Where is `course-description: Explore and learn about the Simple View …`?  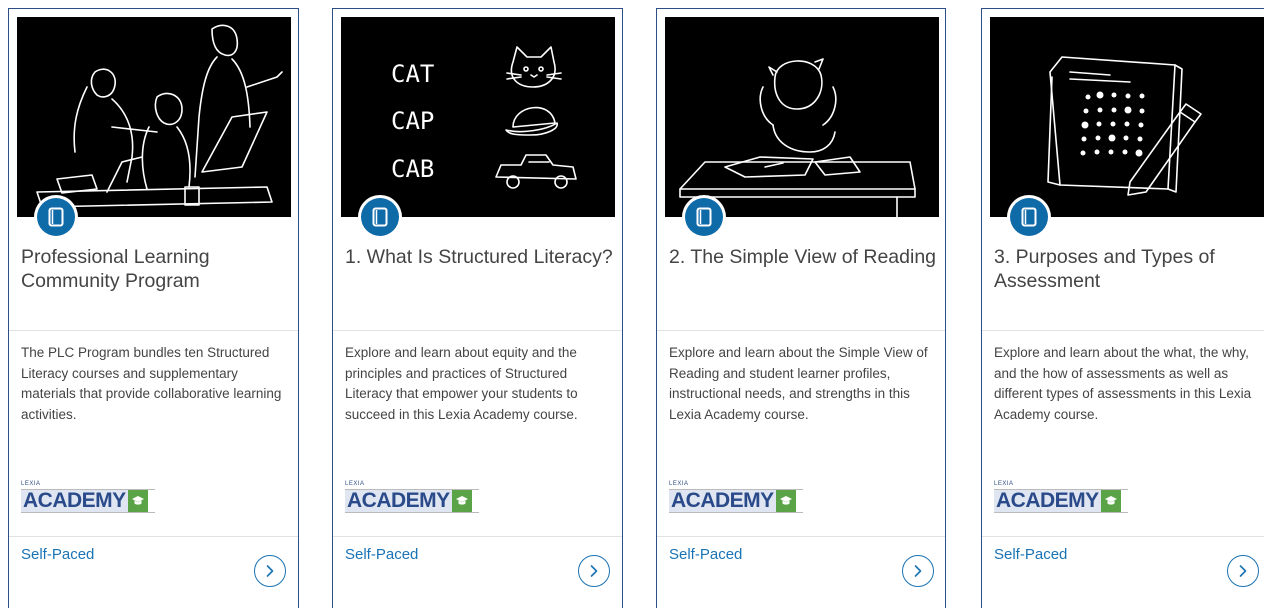
course-description: Explore and learn about the Simple View … is located at coordinates (798, 383).